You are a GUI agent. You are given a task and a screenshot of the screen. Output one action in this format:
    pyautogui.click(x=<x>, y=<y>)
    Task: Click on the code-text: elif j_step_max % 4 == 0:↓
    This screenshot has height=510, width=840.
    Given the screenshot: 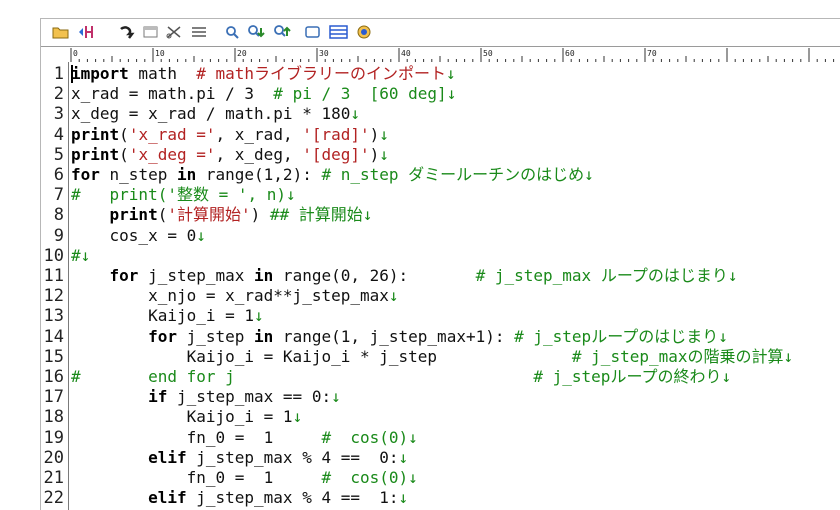 What is the action you would take?
    pyautogui.click(x=239, y=458)
    